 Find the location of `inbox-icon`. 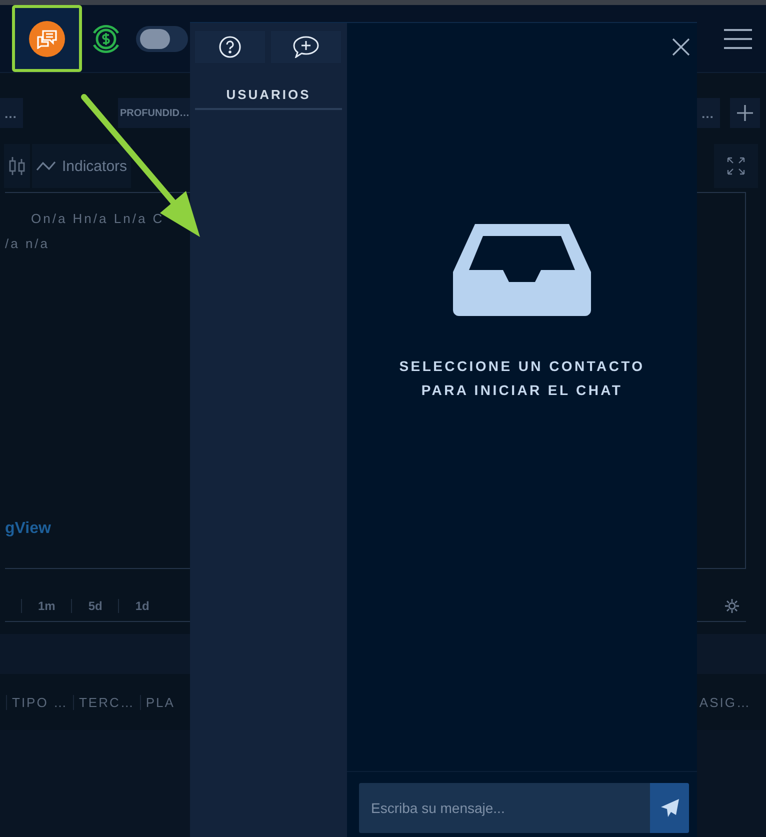

inbox-icon is located at coordinates (522, 270).